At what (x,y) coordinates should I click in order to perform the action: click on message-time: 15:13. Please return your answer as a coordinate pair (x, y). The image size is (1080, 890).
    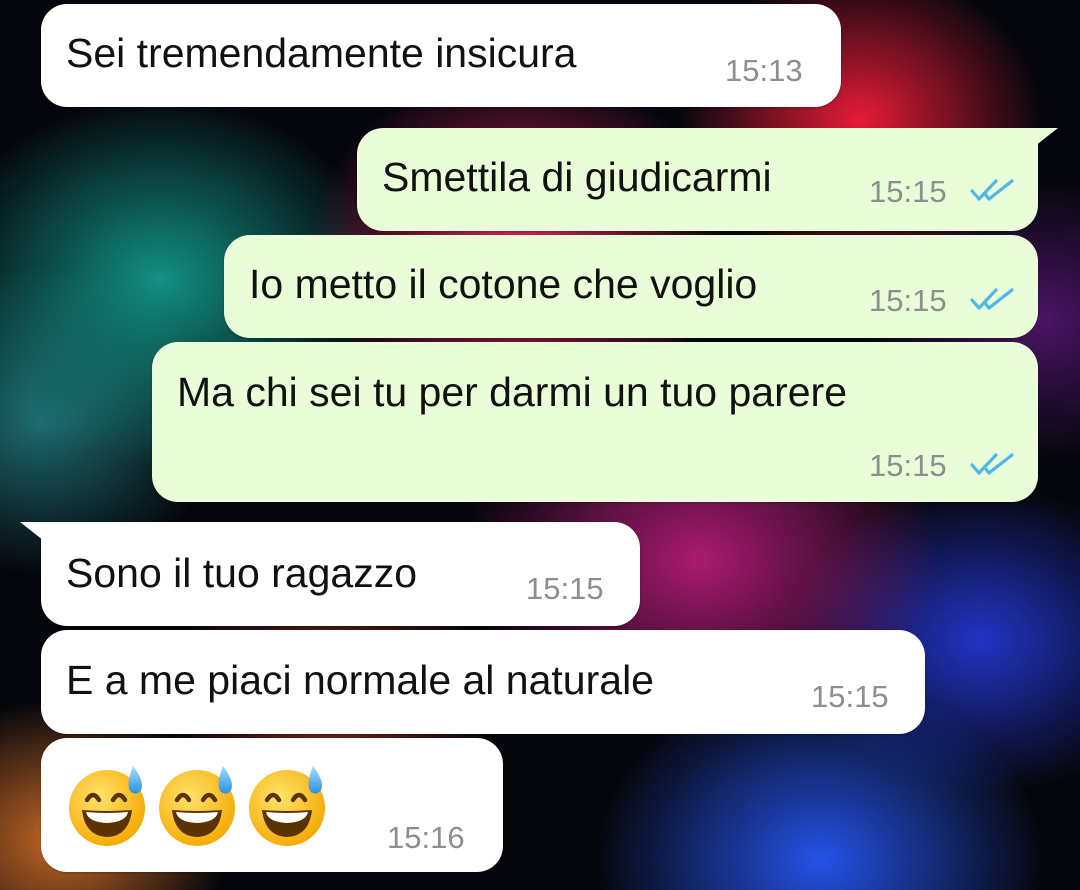
    Looking at the image, I should click on (764, 70).